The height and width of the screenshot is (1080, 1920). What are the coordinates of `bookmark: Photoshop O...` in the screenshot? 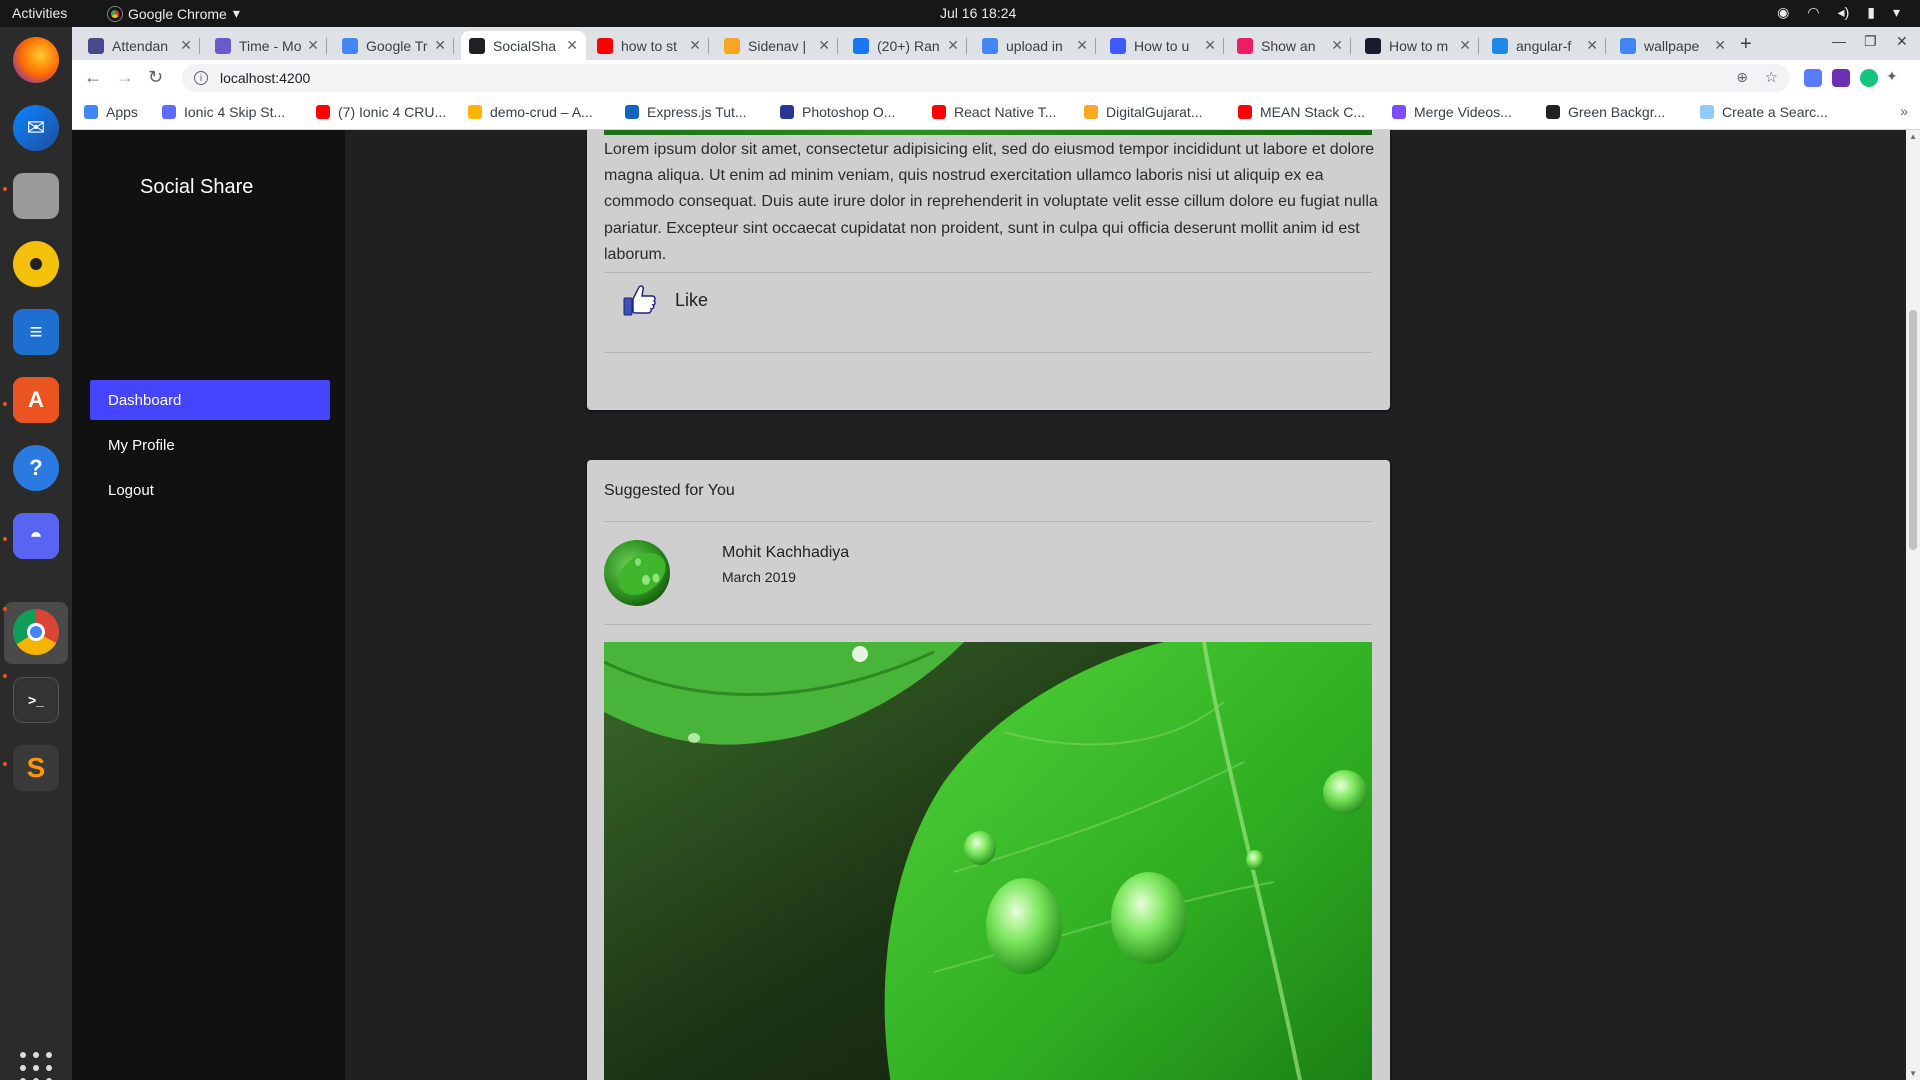 It's located at (837, 112).